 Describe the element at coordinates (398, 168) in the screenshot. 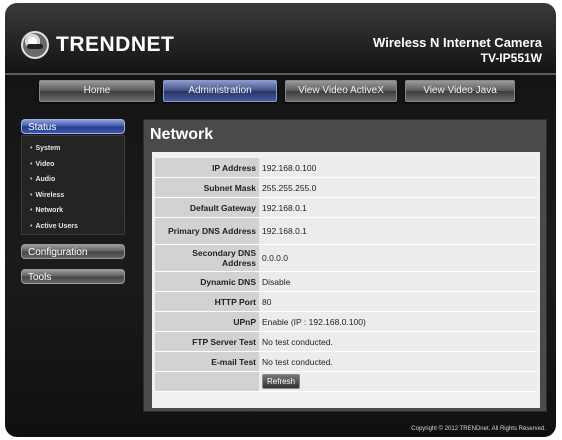

I see `row-value: 192.168.0.100` at that location.